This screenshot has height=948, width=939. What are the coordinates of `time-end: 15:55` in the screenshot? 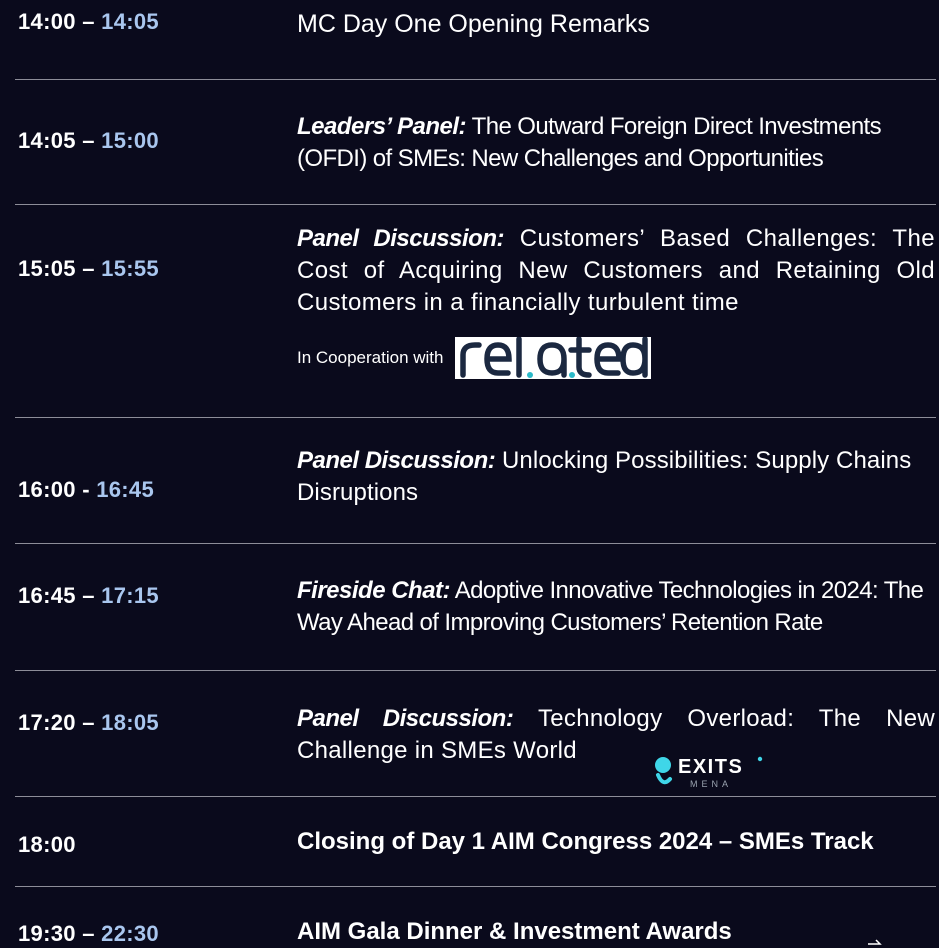 It's located at (130, 268).